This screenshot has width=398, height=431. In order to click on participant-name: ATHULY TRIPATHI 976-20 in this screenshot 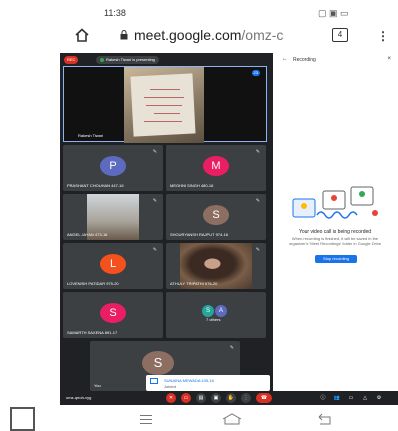, I will do `click(194, 283)`.